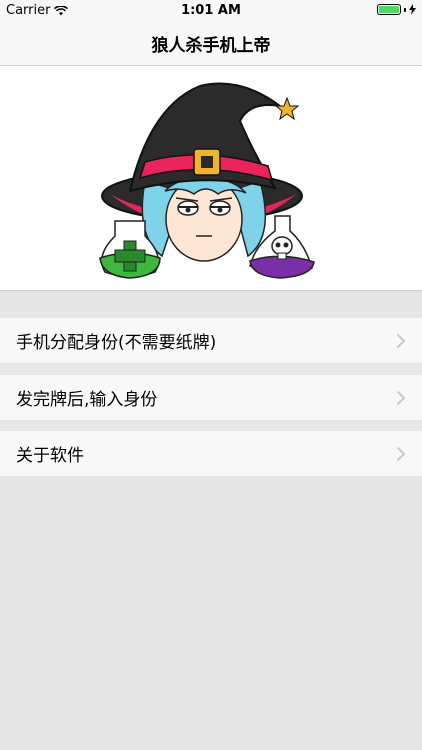 The width and height of the screenshot is (422, 750). I want to click on charging-icon, so click(412, 9).